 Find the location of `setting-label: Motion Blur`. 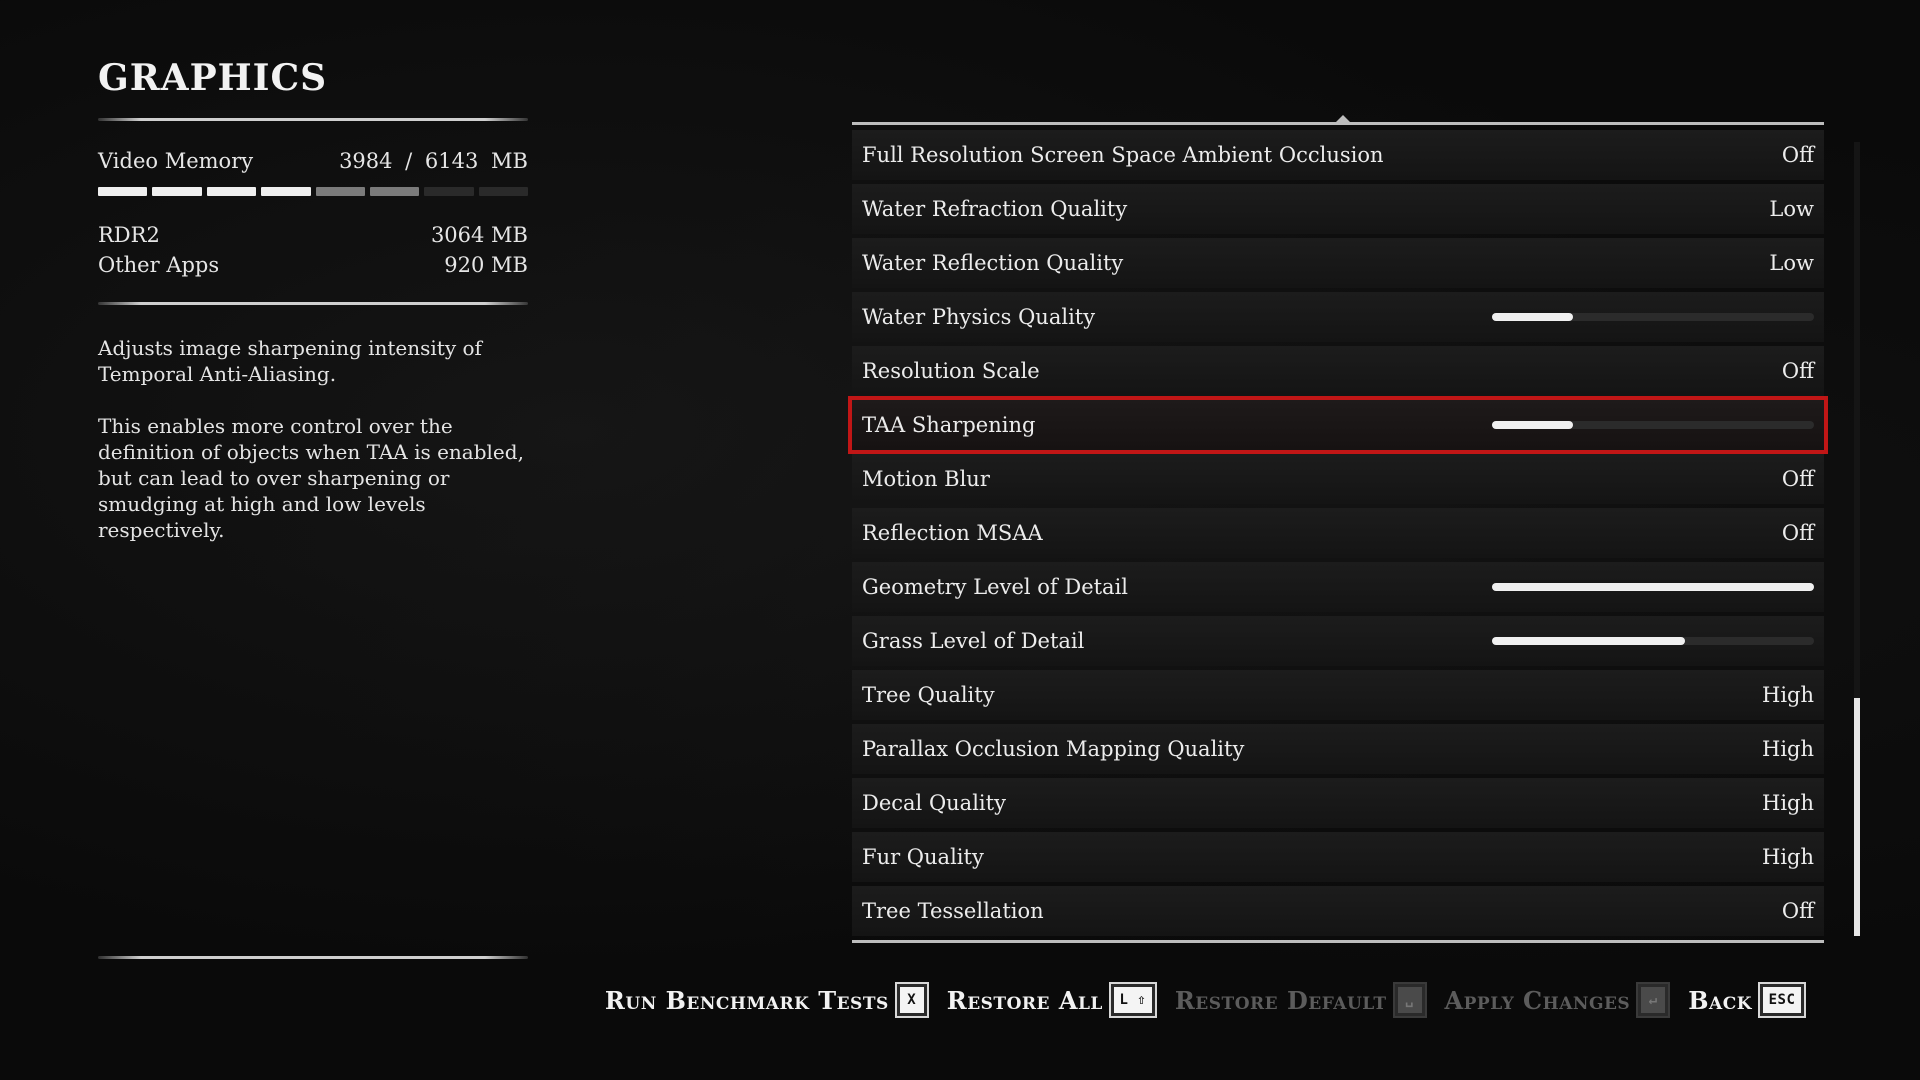

setting-label: Motion Blur is located at coordinates (926, 479).